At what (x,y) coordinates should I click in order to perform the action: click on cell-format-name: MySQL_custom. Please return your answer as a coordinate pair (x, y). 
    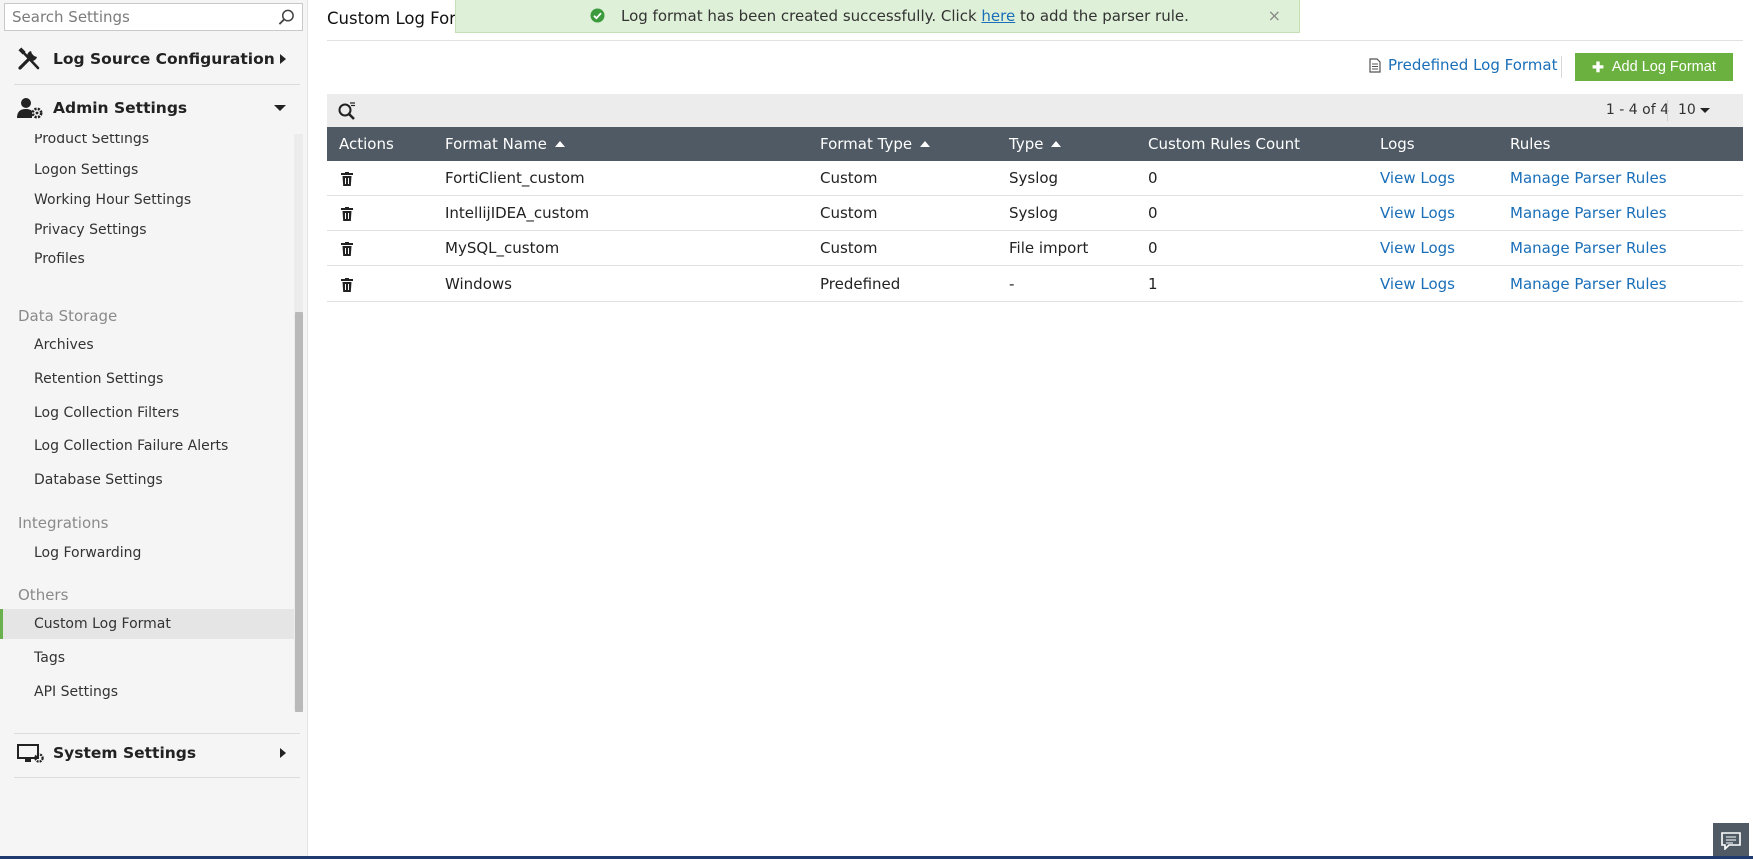
    Looking at the image, I should click on (502, 248).